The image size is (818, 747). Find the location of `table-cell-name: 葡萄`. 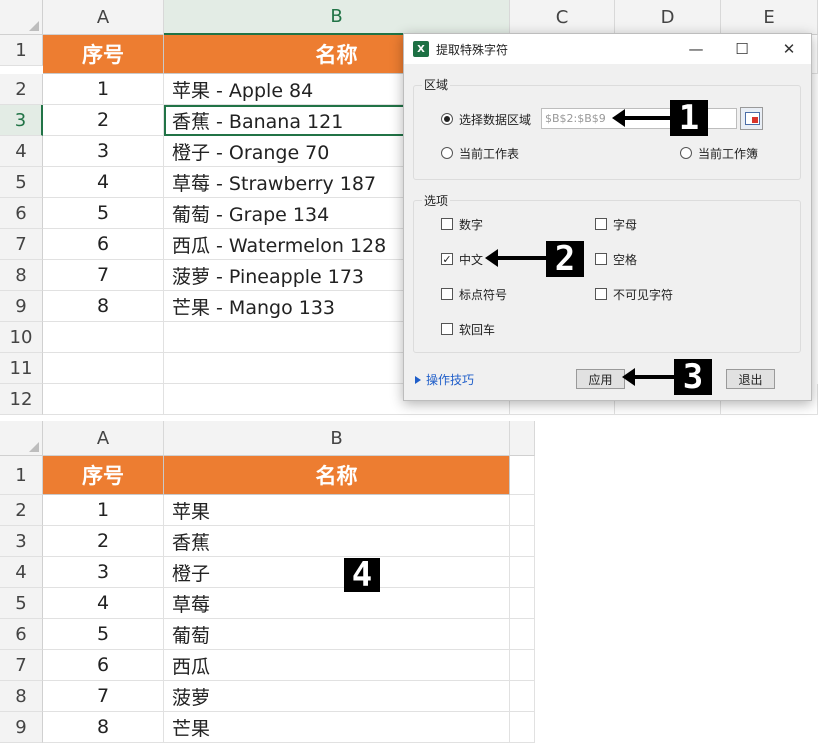

table-cell-name: 葡萄 is located at coordinates (337, 634).